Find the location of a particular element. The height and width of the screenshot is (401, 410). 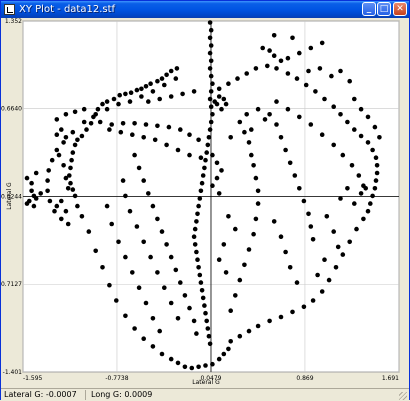

x-tick-label: 1.691 is located at coordinates (390, 378).